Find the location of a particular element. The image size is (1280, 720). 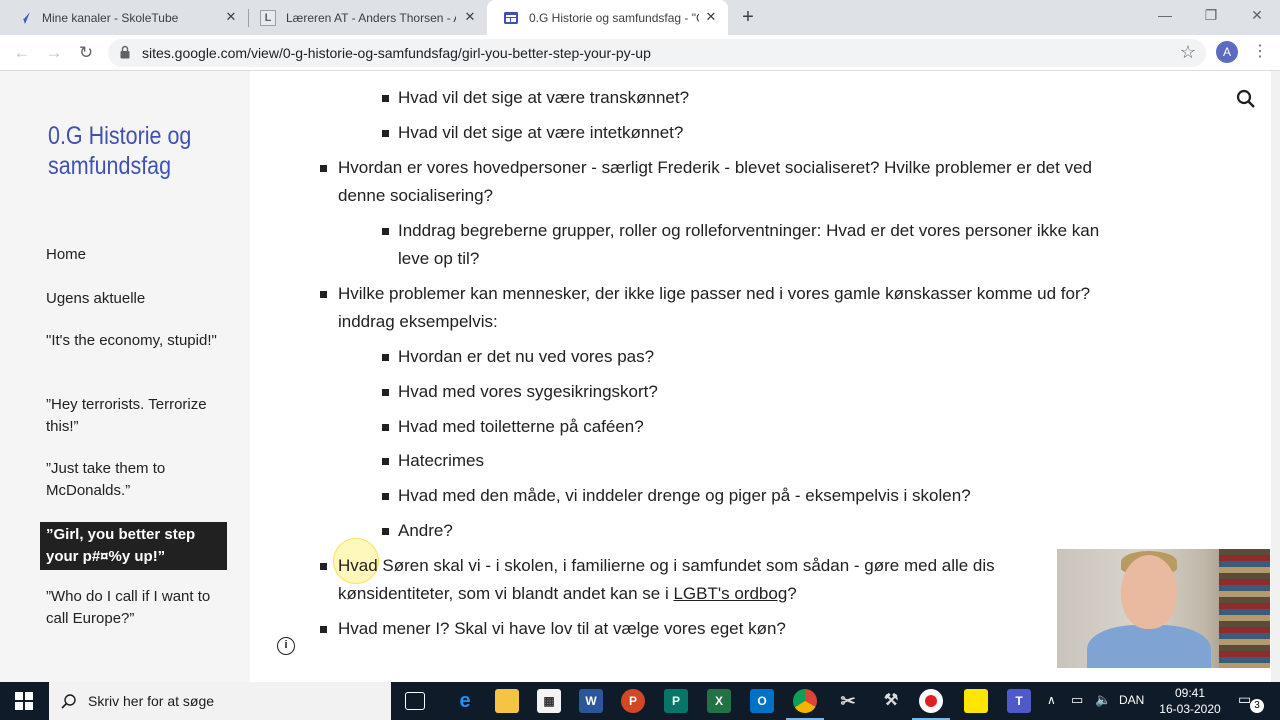

nav-item-terrorists: ”Hey terrorists. Terrorize this!” is located at coordinates (141, 416).